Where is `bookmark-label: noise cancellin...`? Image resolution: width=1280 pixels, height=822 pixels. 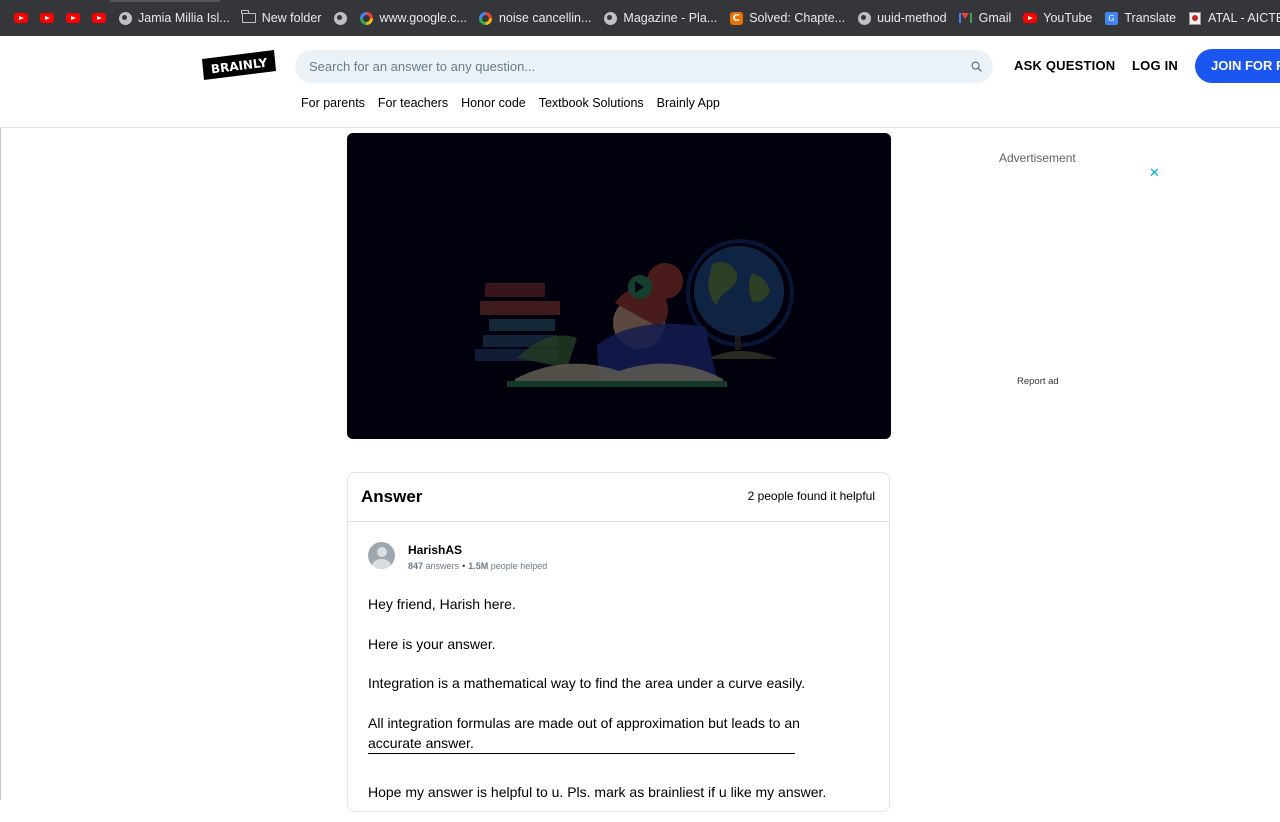
bookmark-label: noise cancellin... is located at coordinates (545, 18).